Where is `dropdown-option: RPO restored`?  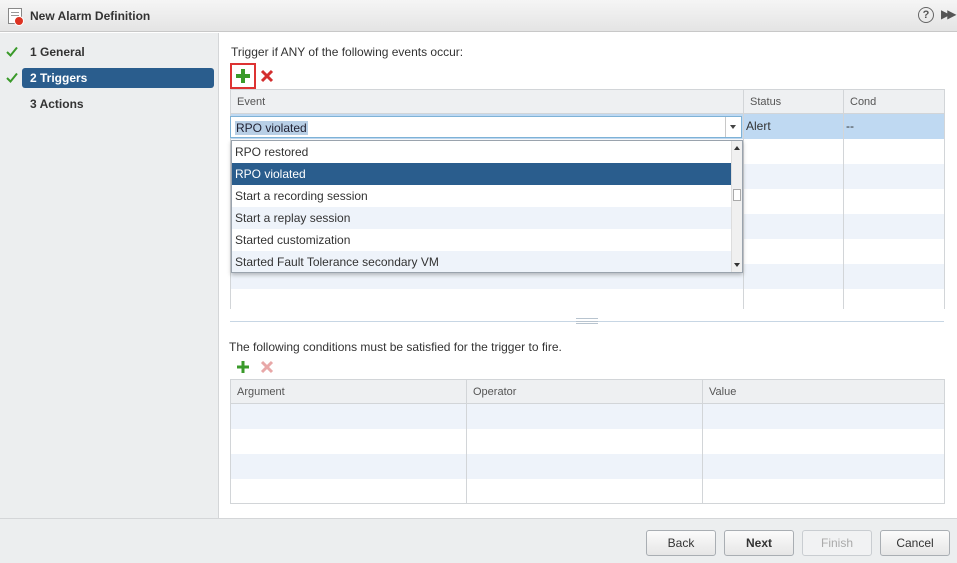 dropdown-option: RPO restored is located at coordinates (482, 152).